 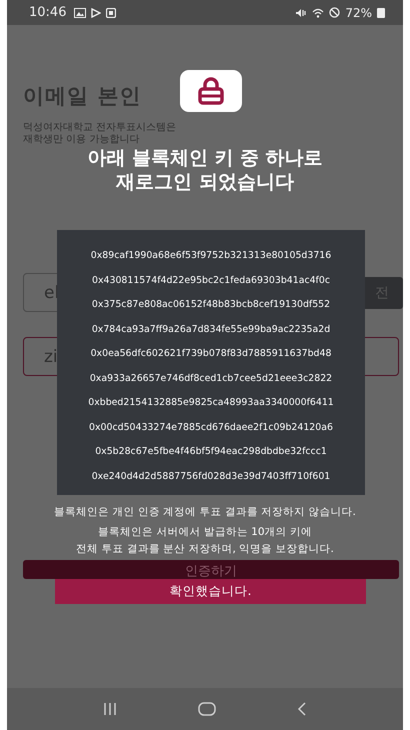 I want to click on blockchain-key: 0x00cd50433274e7885cd676daee2f1c09b24120a6, so click(x=211, y=428).